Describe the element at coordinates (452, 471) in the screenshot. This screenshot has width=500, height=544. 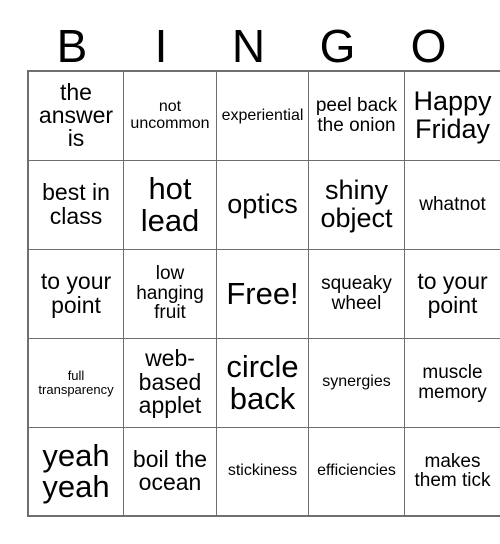
I see `bingo-cell: makes them tick` at that location.